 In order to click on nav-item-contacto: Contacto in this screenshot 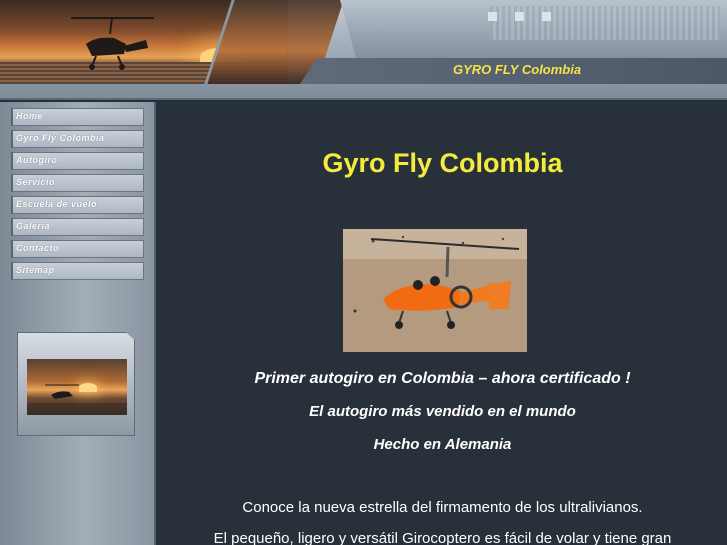, I will do `click(77, 249)`.